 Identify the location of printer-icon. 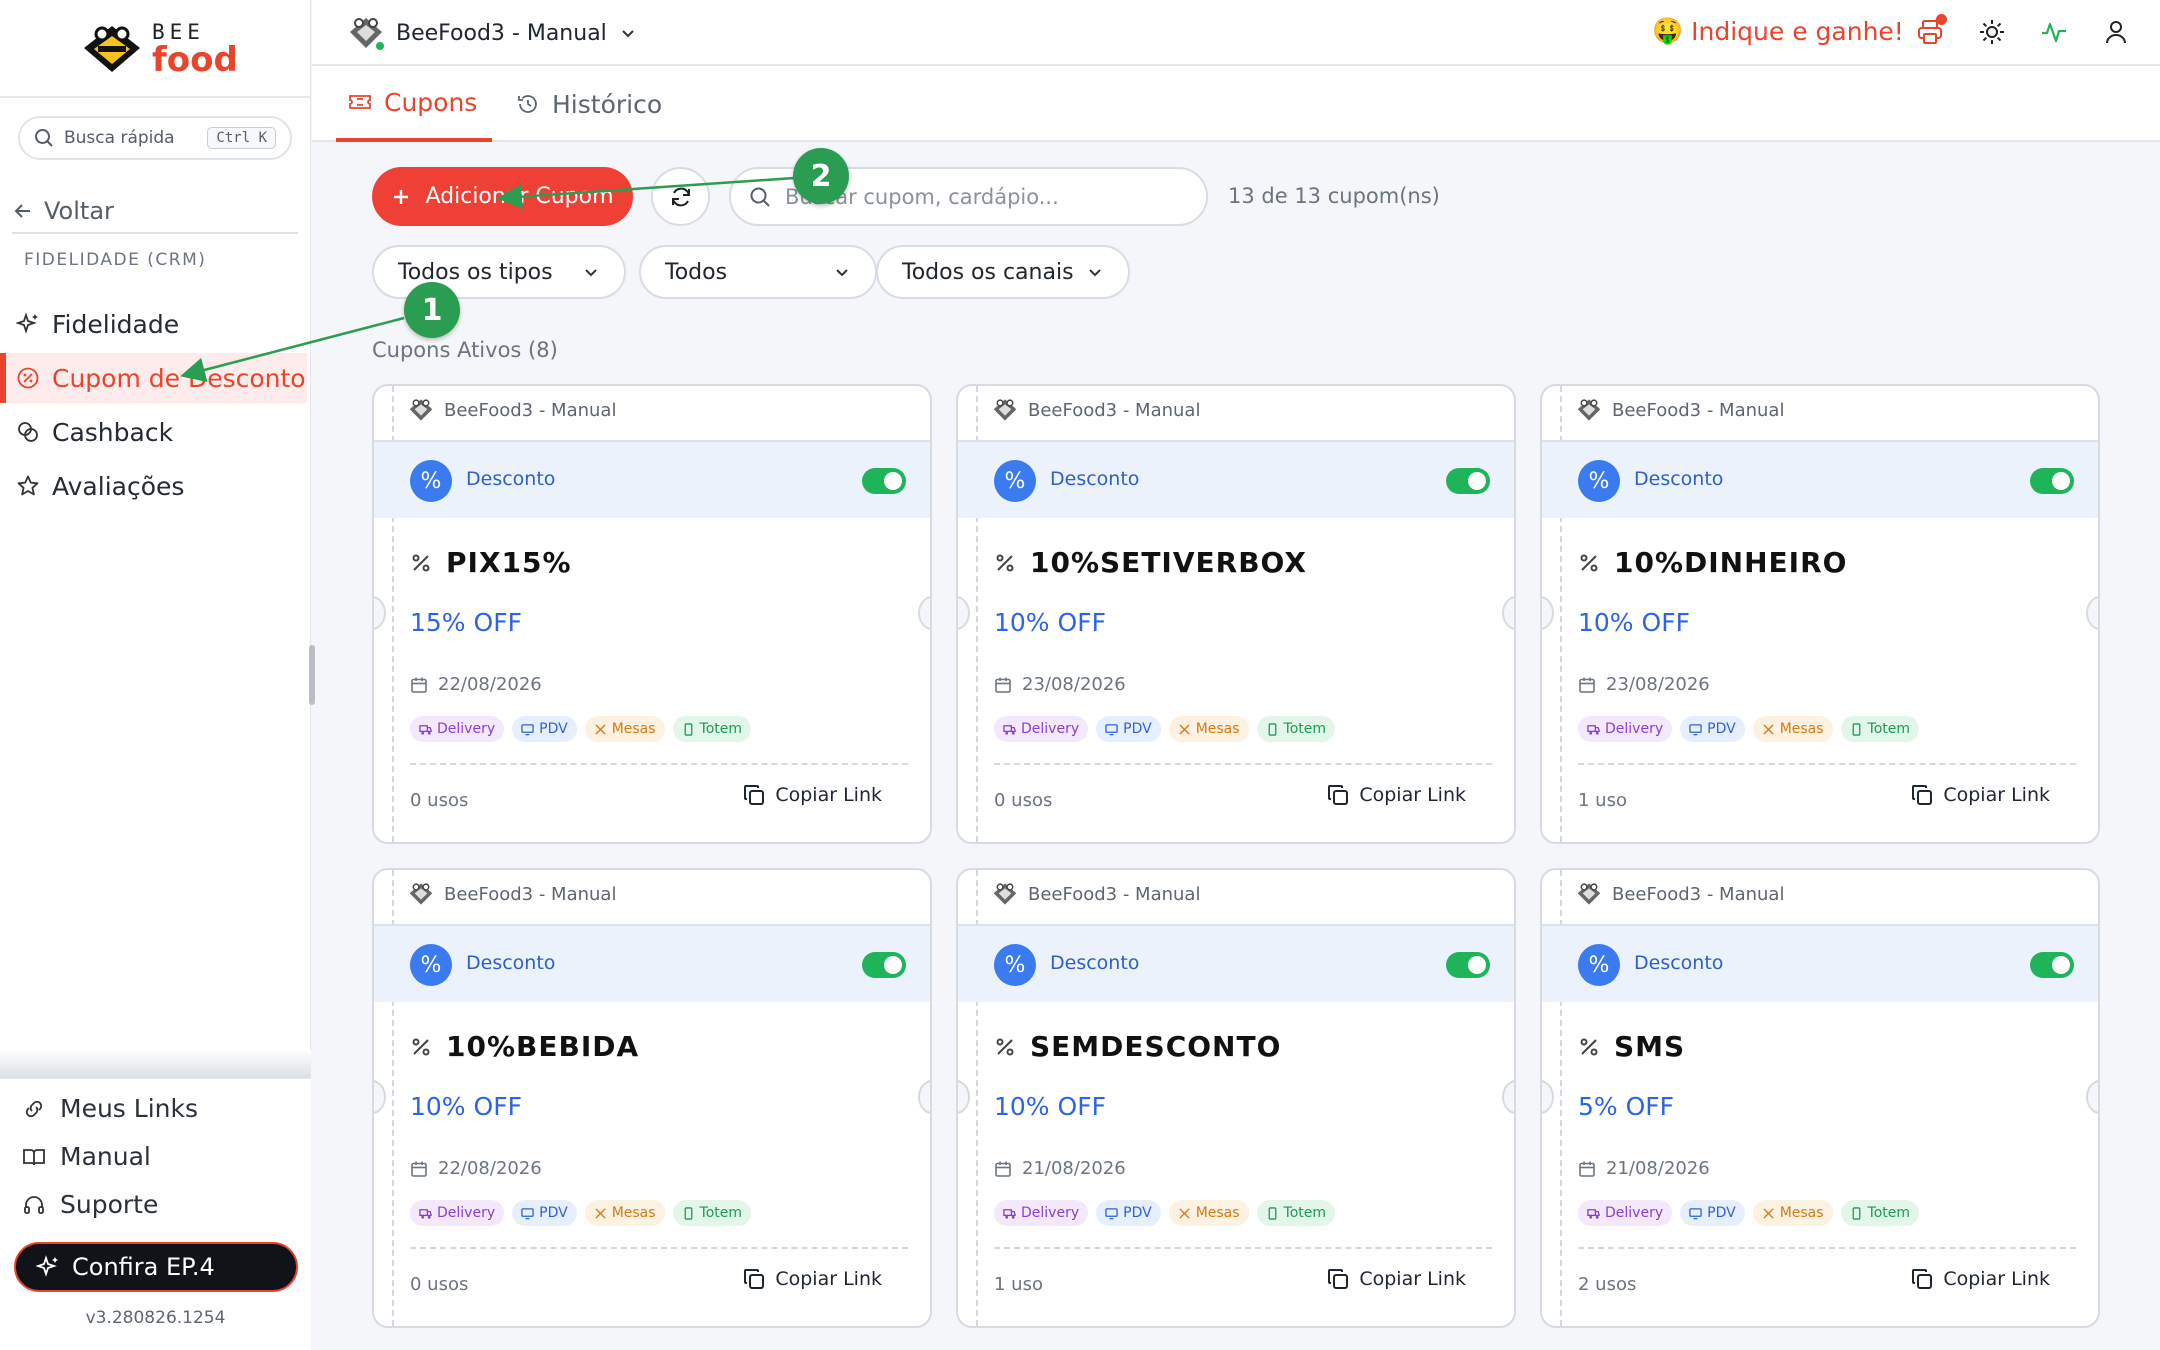
(1931, 30).